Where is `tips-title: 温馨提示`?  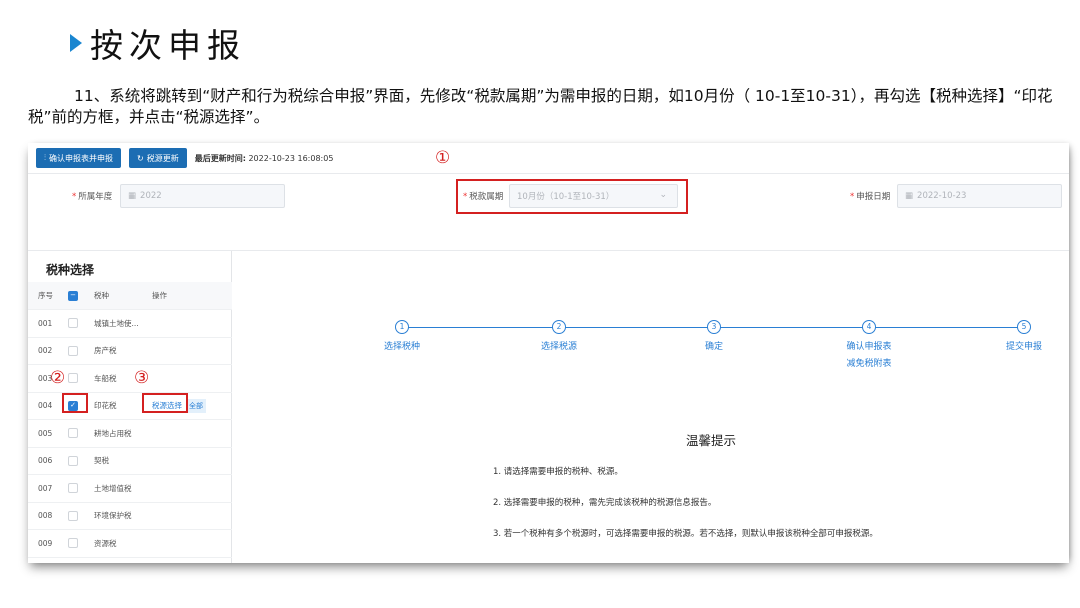
tips-title: 温馨提示 is located at coordinates (711, 440).